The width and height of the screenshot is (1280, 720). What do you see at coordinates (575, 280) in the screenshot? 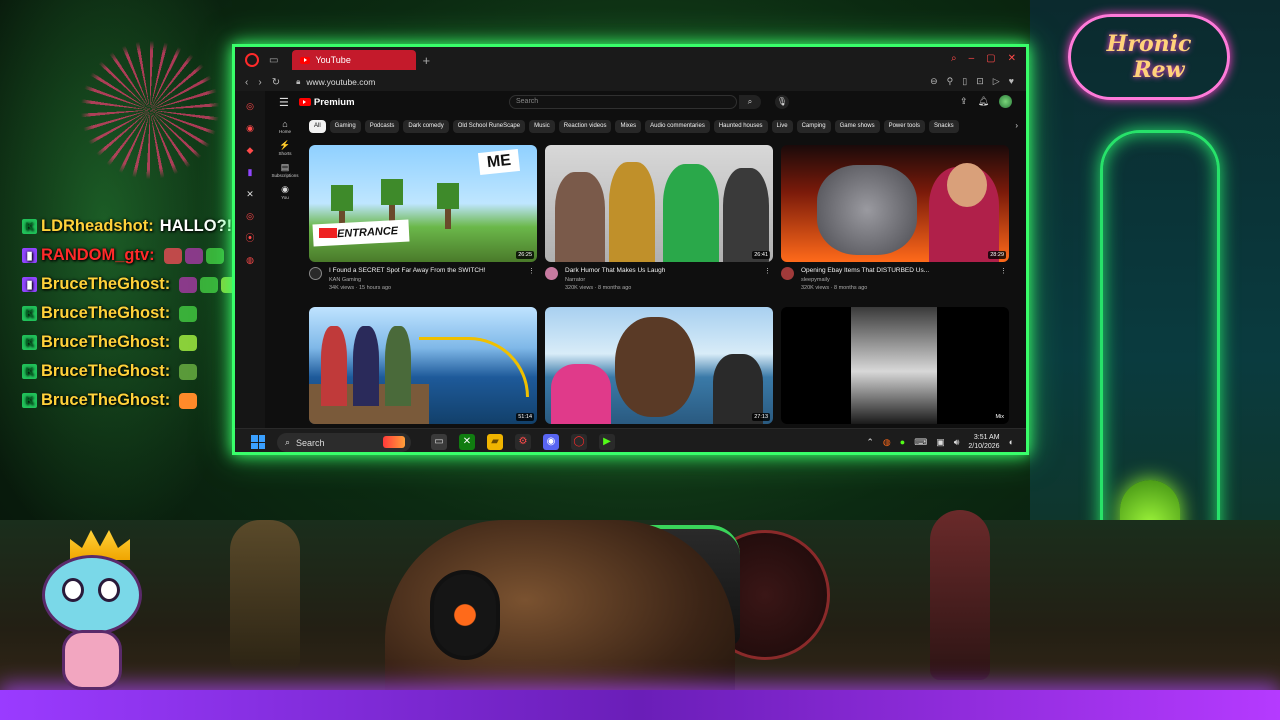
I see `channel-name: Narrator` at bounding box center [575, 280].